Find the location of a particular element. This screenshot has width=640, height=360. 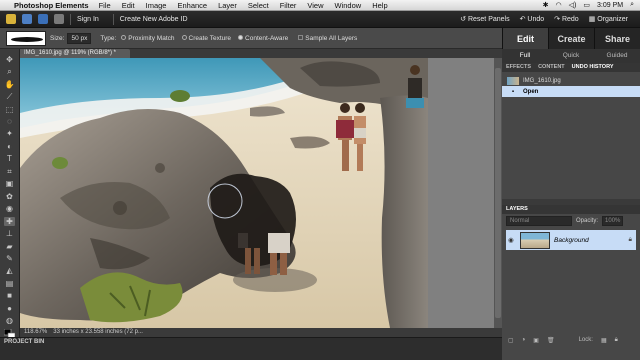

move-tool-icon: ✥ is located at coordinates (9, 59).